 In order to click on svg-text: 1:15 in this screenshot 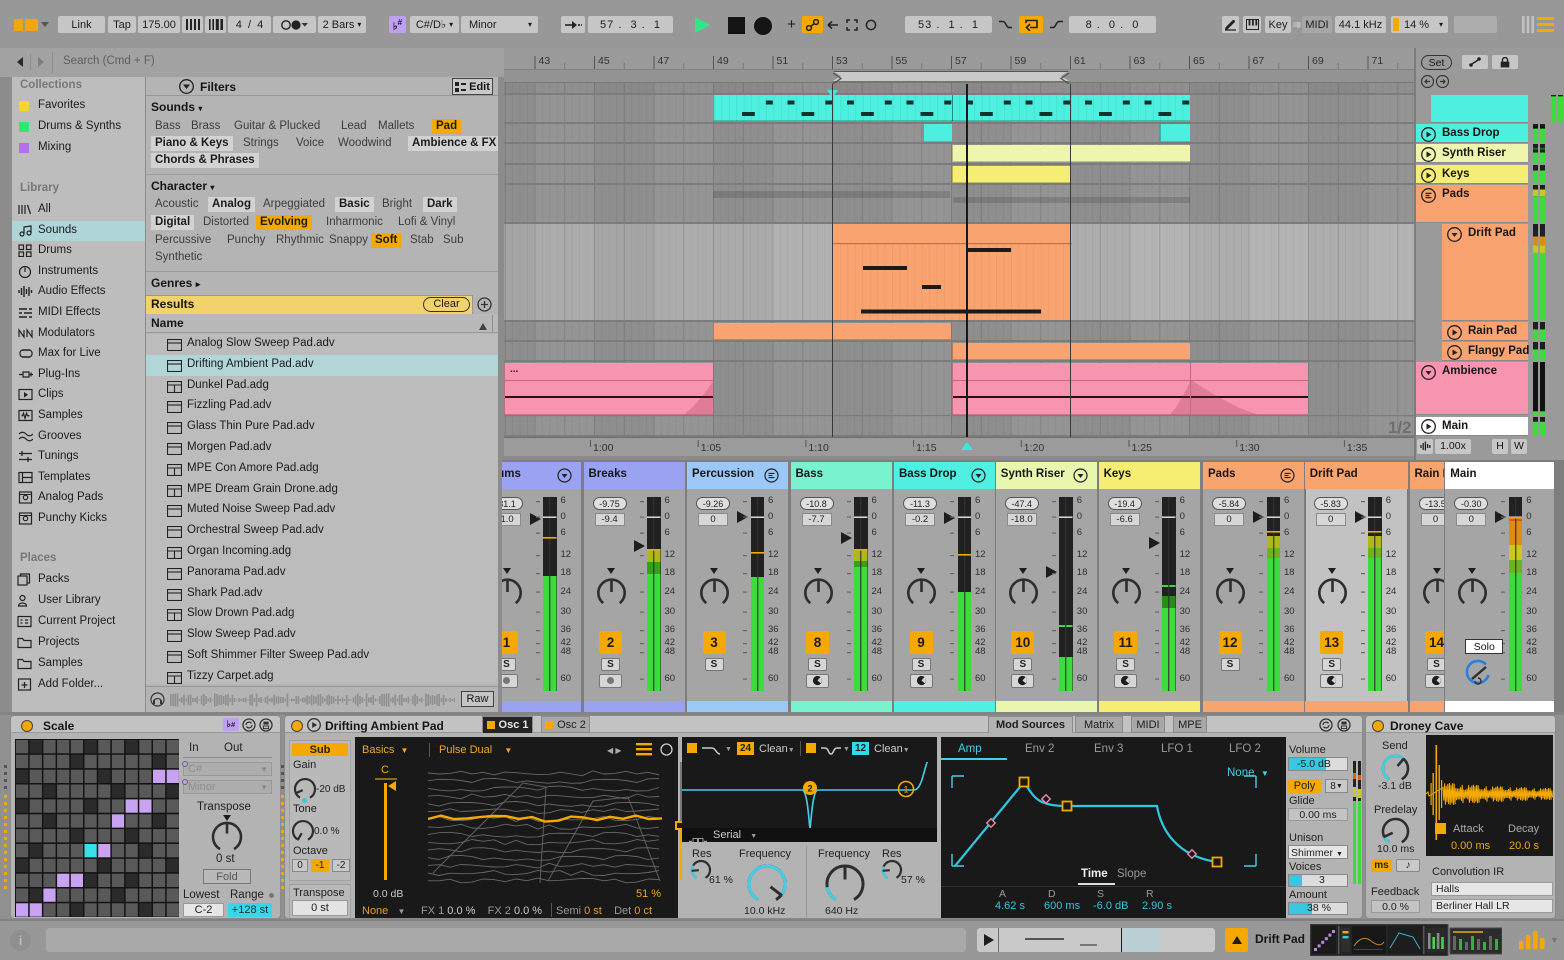, I will do `click(926, 448)`.